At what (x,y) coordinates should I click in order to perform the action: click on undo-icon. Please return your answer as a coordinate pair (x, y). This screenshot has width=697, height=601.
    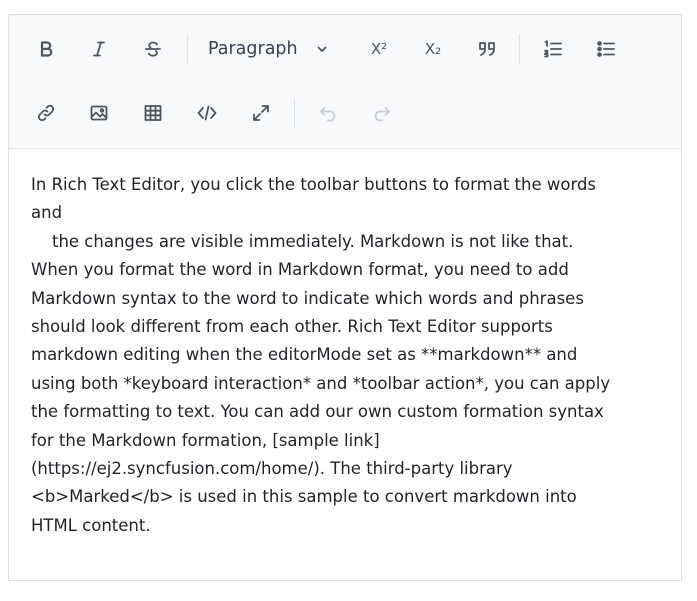
    Looking at the image, I should click on (328, 114).